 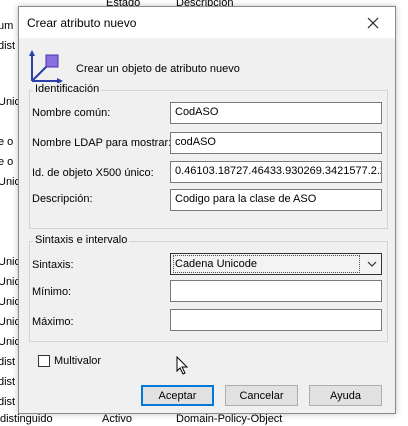 What do you see at coordinates (276, 291) in the screenshot?
I see `min-input` at bounding box center [276, 291].